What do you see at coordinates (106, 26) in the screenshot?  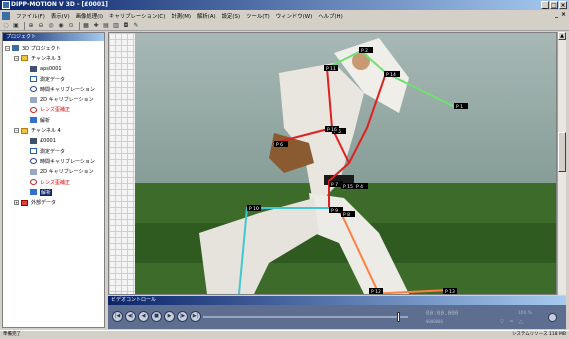 I see `chart-icon: ▤` at bounding box center [106, 26].